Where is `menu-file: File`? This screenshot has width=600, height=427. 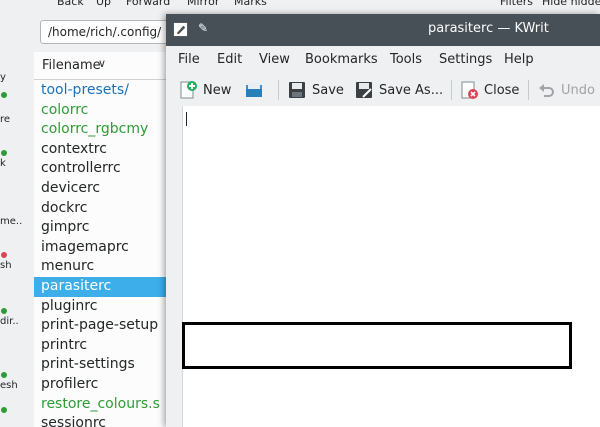 menu-file: File is located at coordinates (189, 59).